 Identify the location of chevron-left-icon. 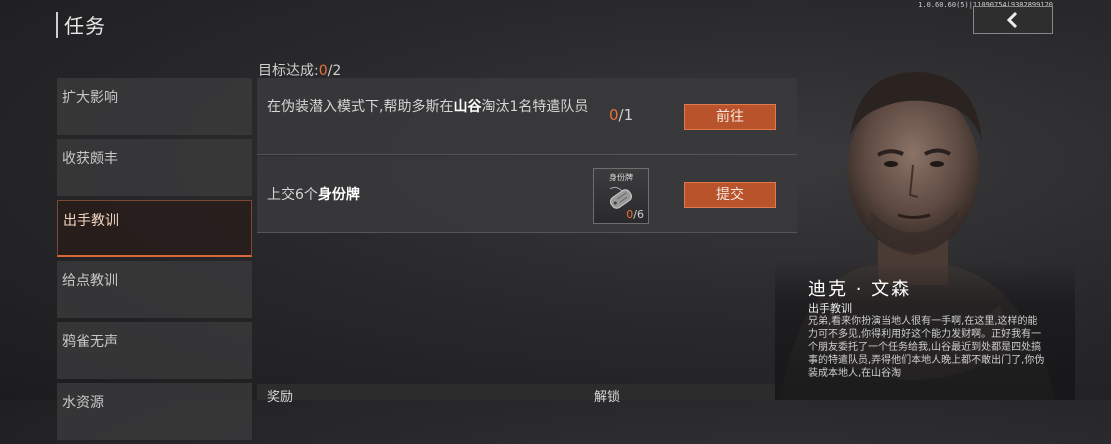
(1012, 20).